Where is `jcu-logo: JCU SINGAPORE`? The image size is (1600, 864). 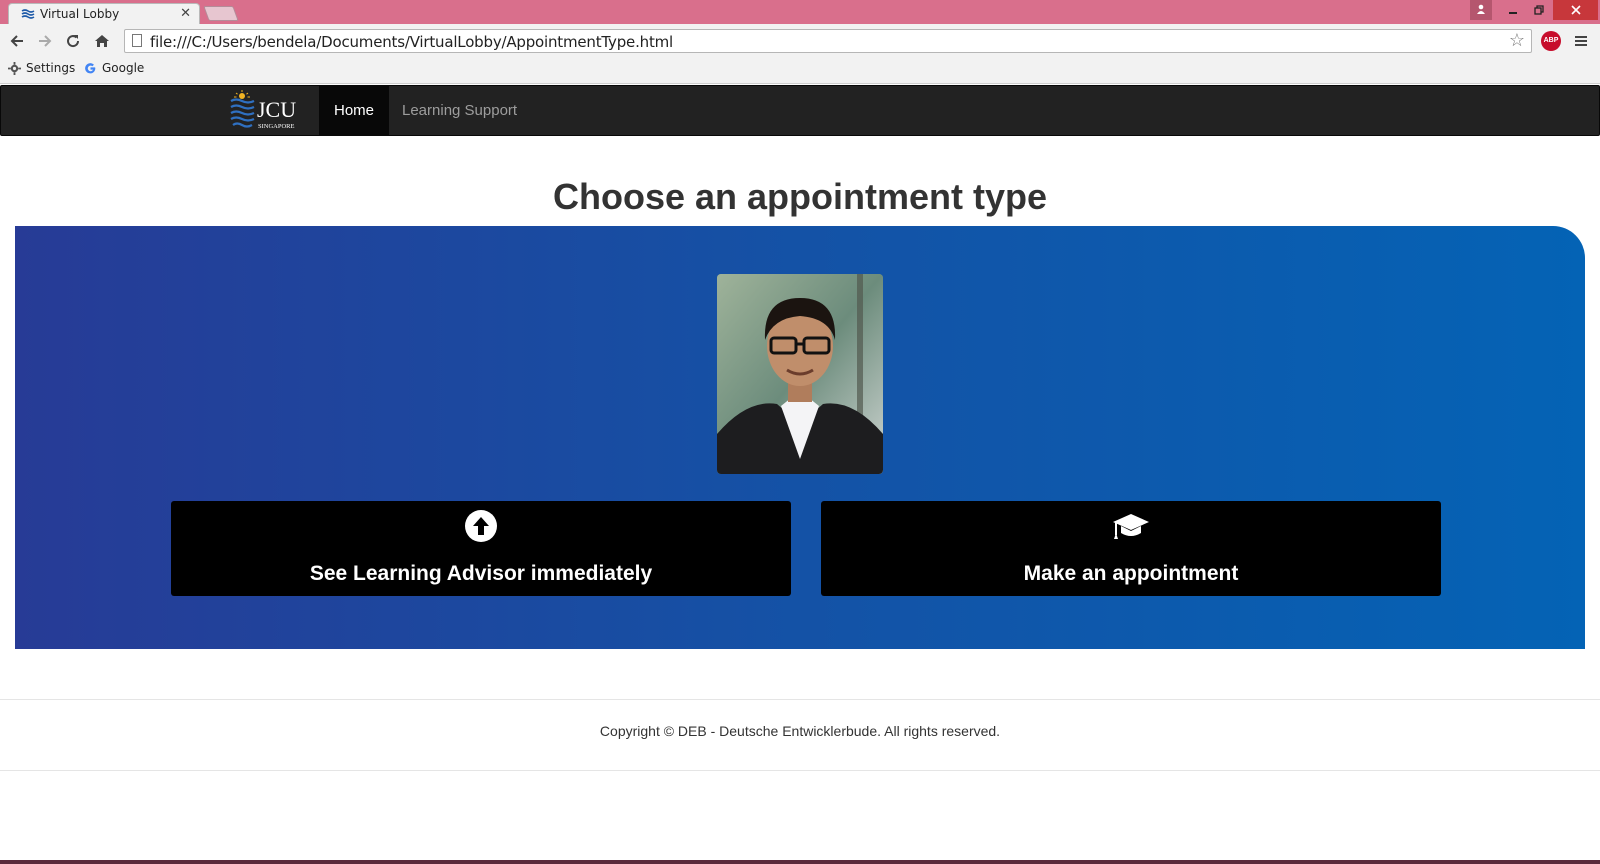
jcu-logo: JCU SINGAPORE is located at coordinates (269, 110).